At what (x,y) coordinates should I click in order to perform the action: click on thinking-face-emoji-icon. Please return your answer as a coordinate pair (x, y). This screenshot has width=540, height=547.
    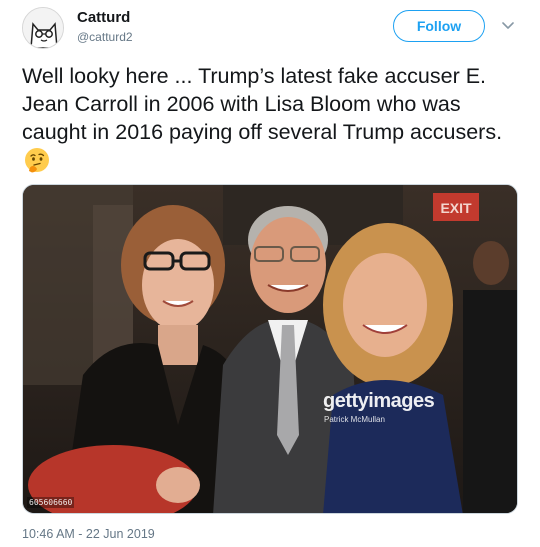
    Looking at the image, I should click on (37, 160).